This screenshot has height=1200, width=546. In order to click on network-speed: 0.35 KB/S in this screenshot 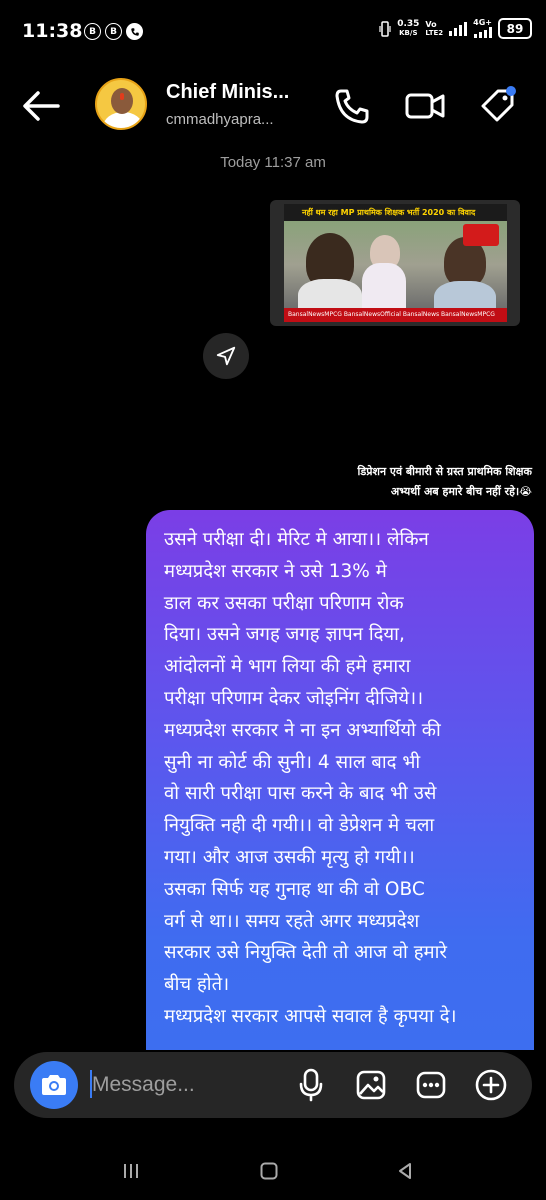, I will do `click(408, 28)`.